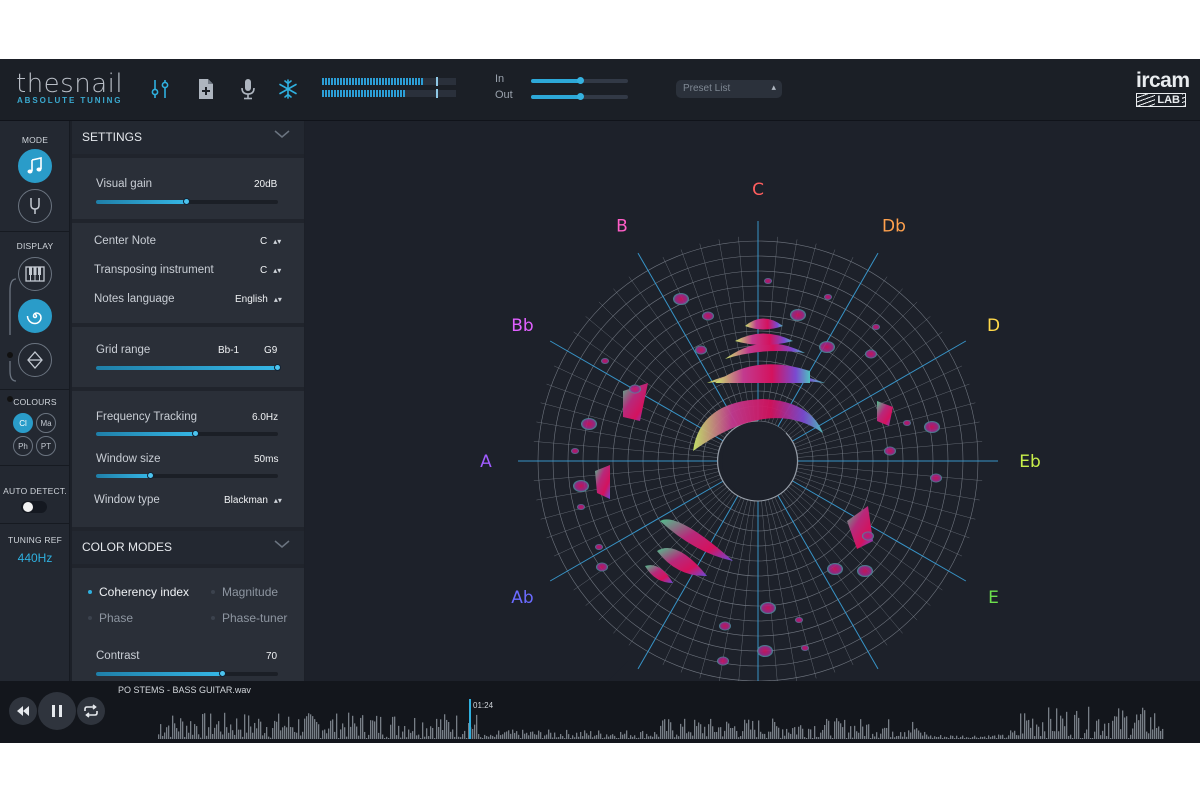 The image size is (1200, 800). I want to click on waveform, so click(643, 718).